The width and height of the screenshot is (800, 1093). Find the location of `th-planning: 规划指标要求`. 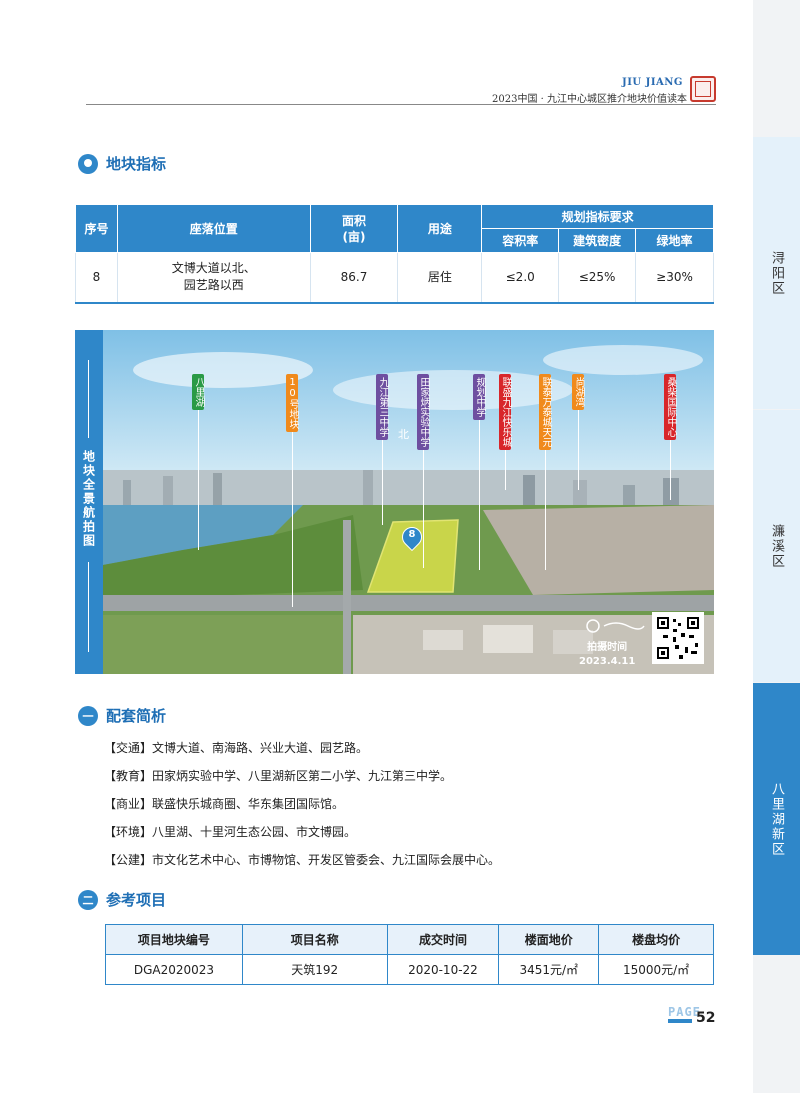

th-planning: 规划指标要求 is located at coordinates (597, 216).